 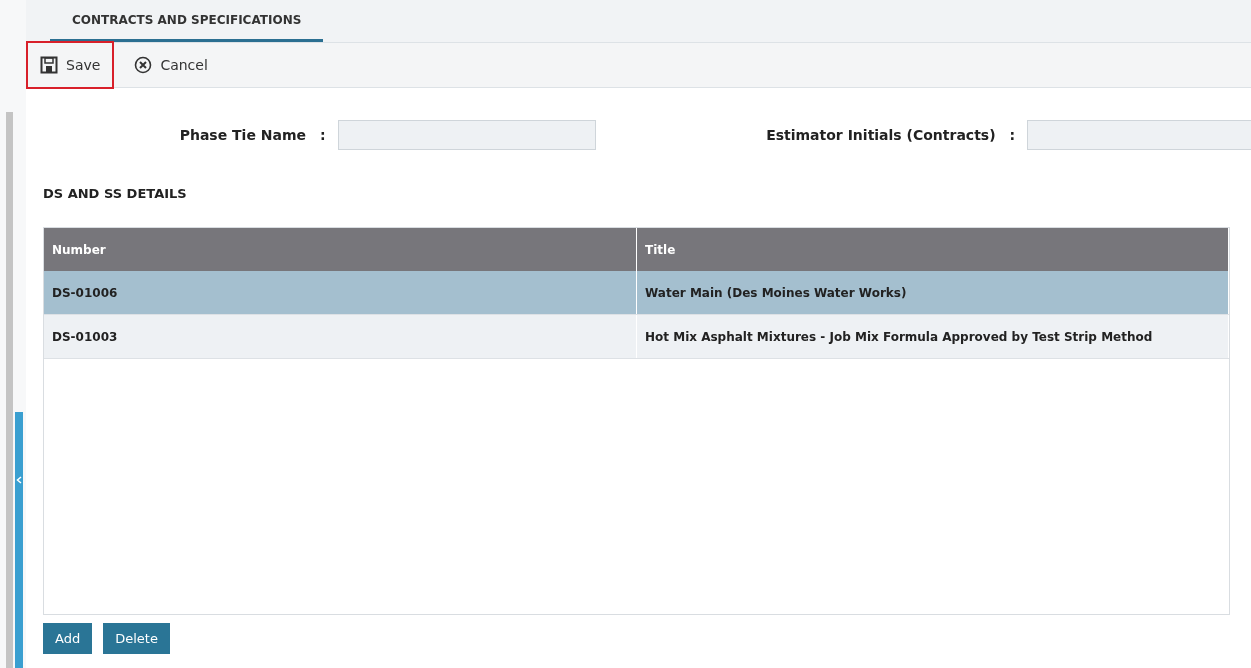 What do you see at coordinates (115, 193) in the screenshot?
I see `section-title: DS AND SS DETAILS` at bounding box center [115, 193].